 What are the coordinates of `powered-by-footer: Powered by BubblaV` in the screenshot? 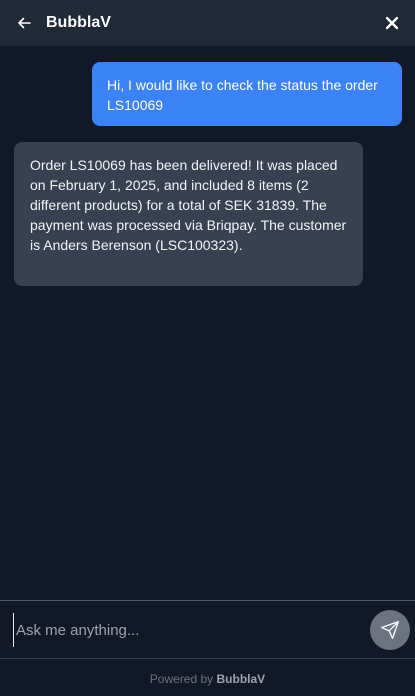 It's located at (207, 679).